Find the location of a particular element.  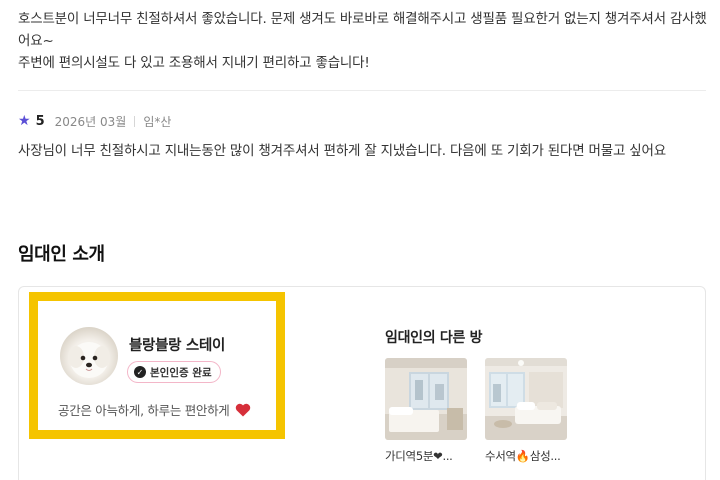

review-date: 2026년 03월 is located at coordinates (90, 121).